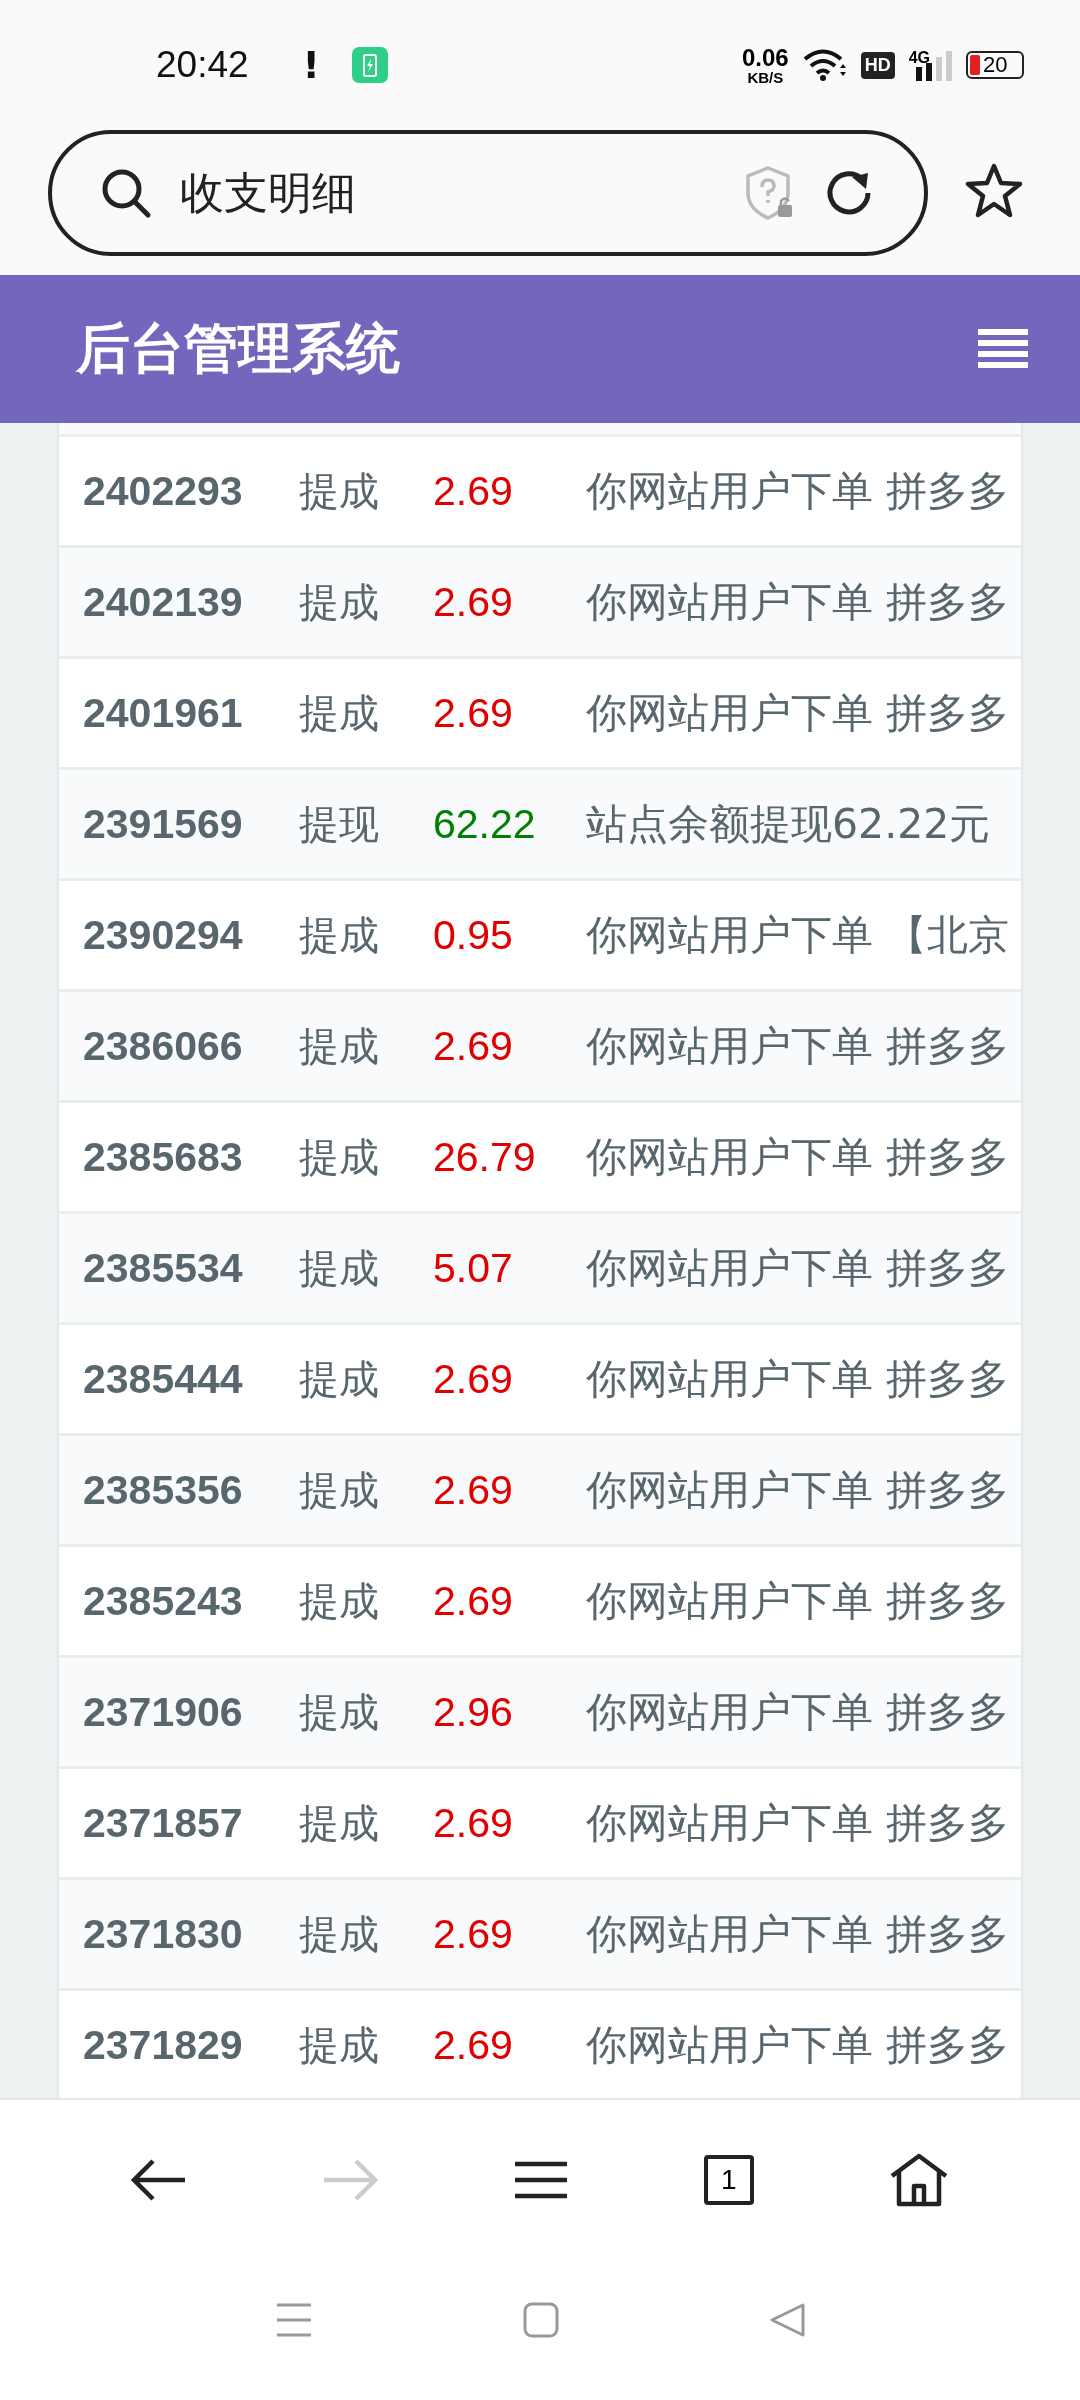  I want to click on home-icon, so click(918, 2180).